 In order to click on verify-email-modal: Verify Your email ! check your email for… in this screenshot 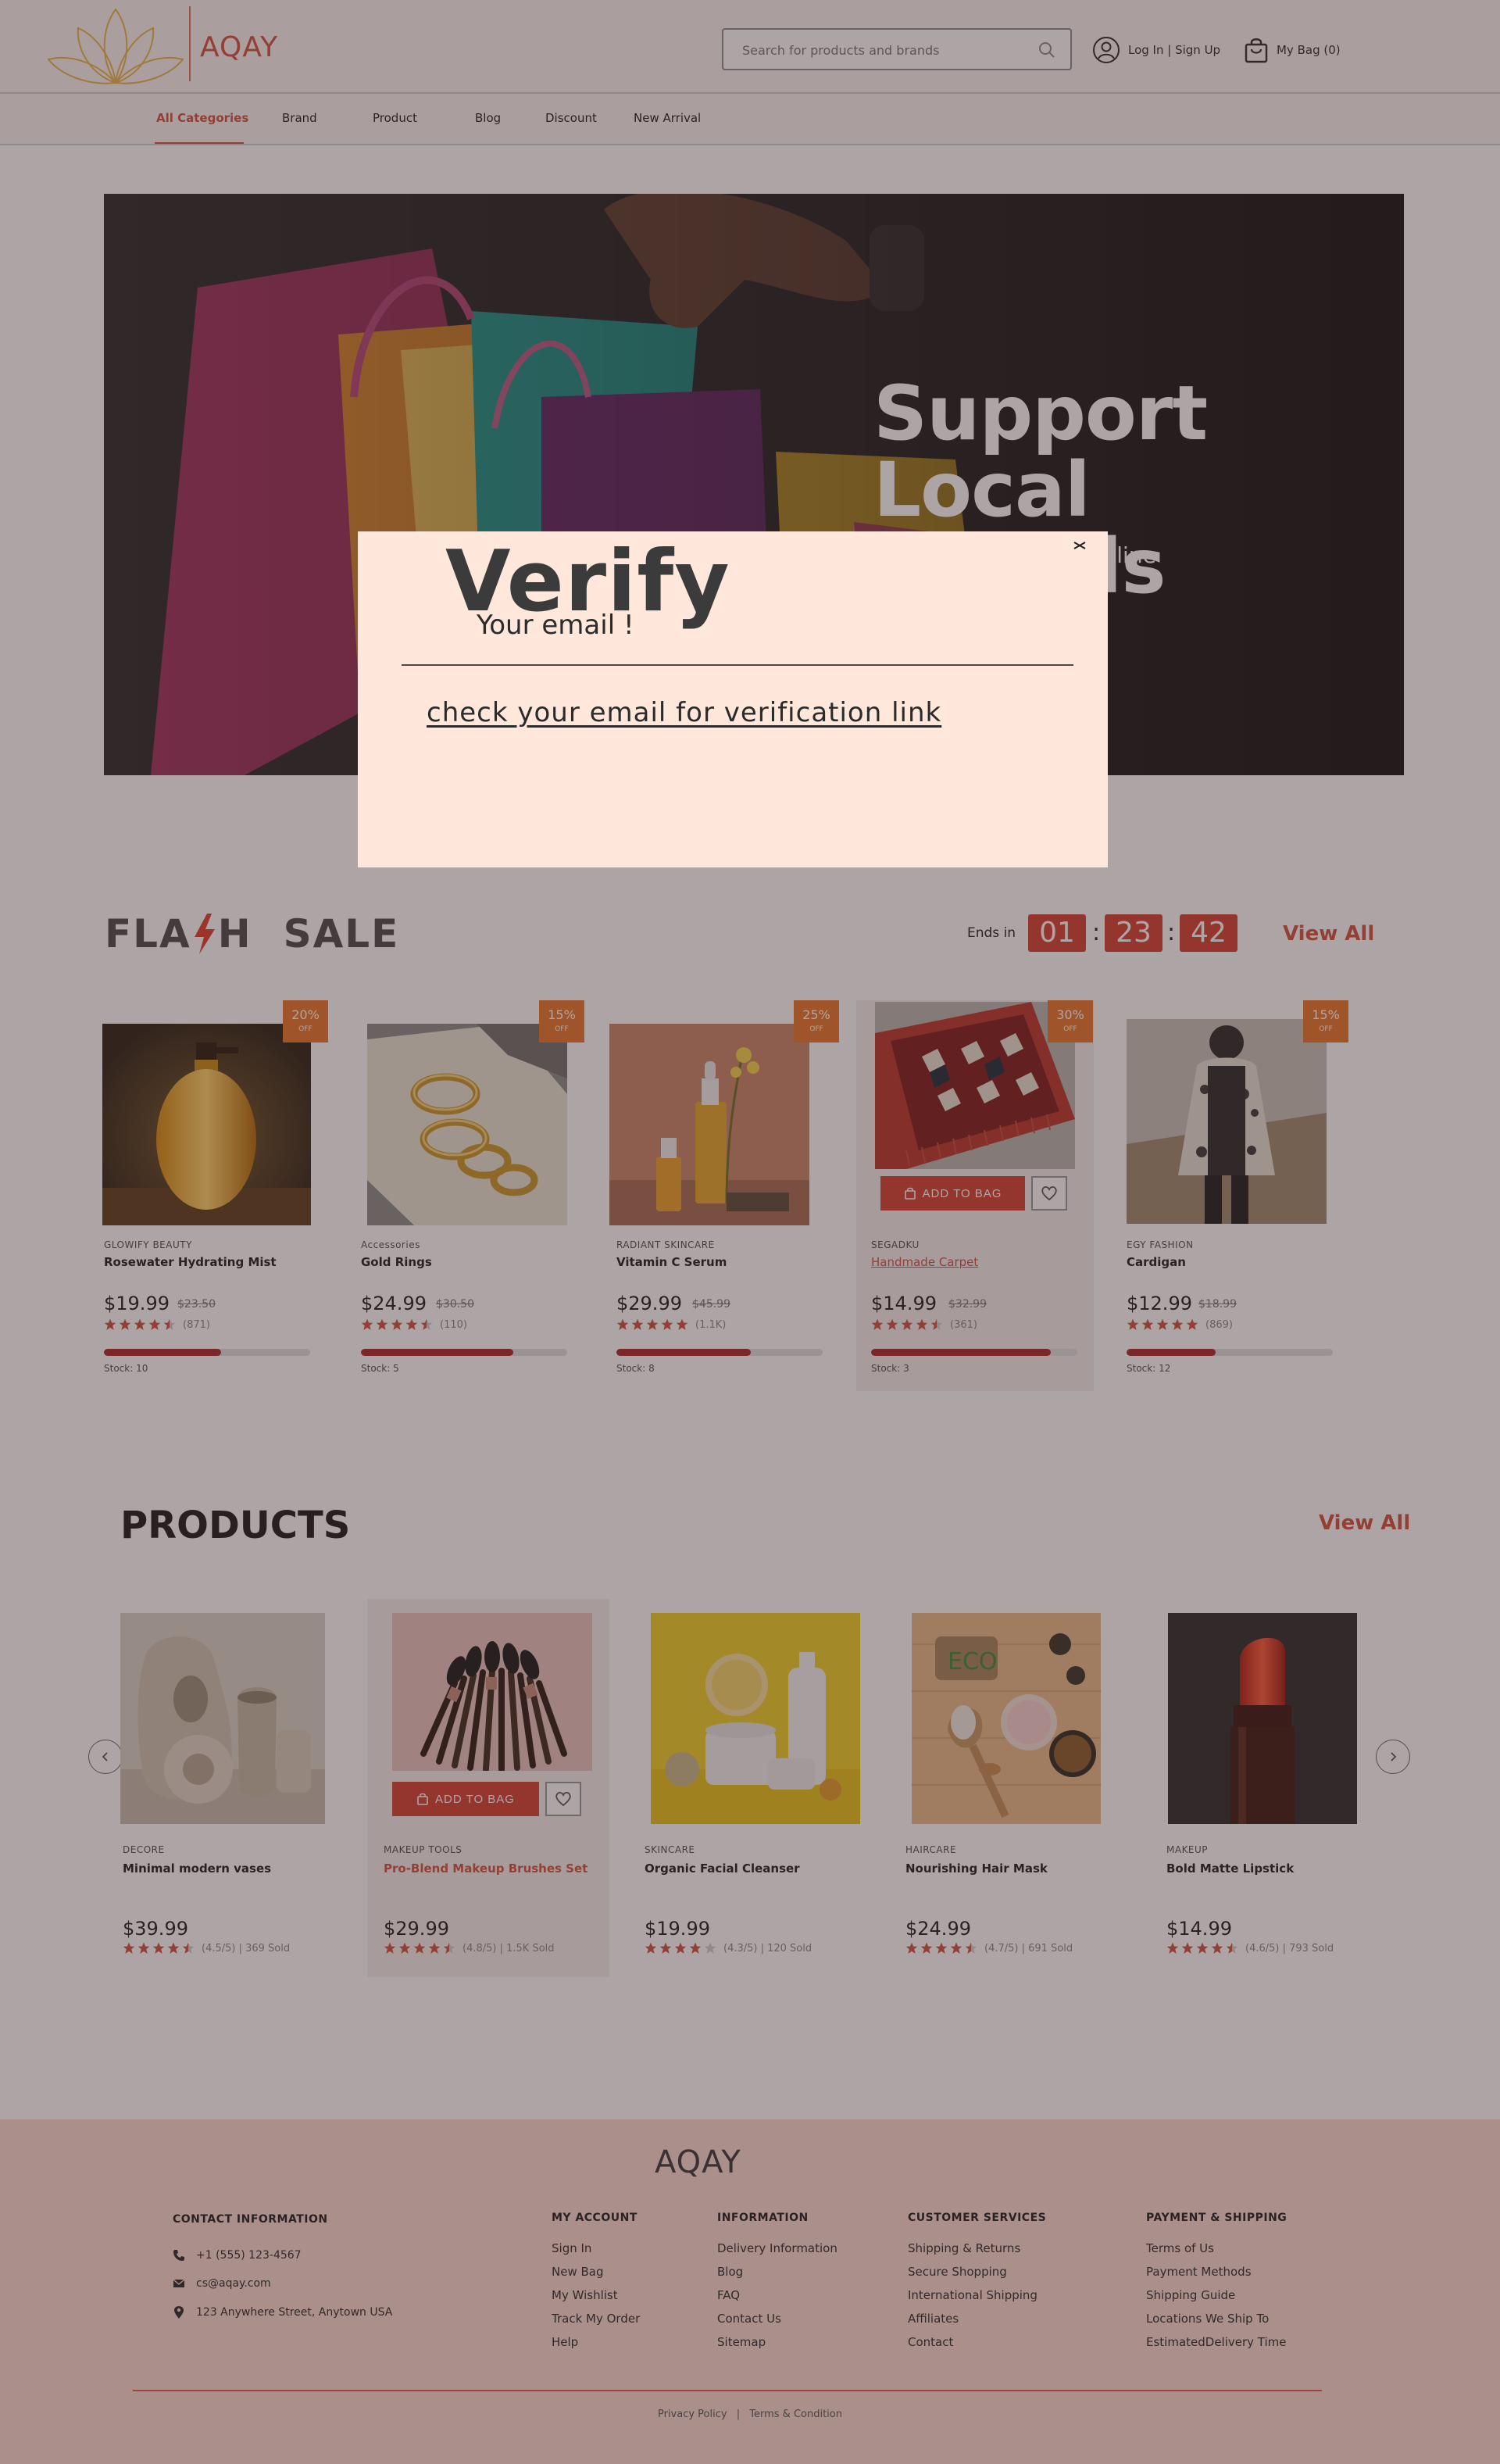, I will do `click(733, 699)`.